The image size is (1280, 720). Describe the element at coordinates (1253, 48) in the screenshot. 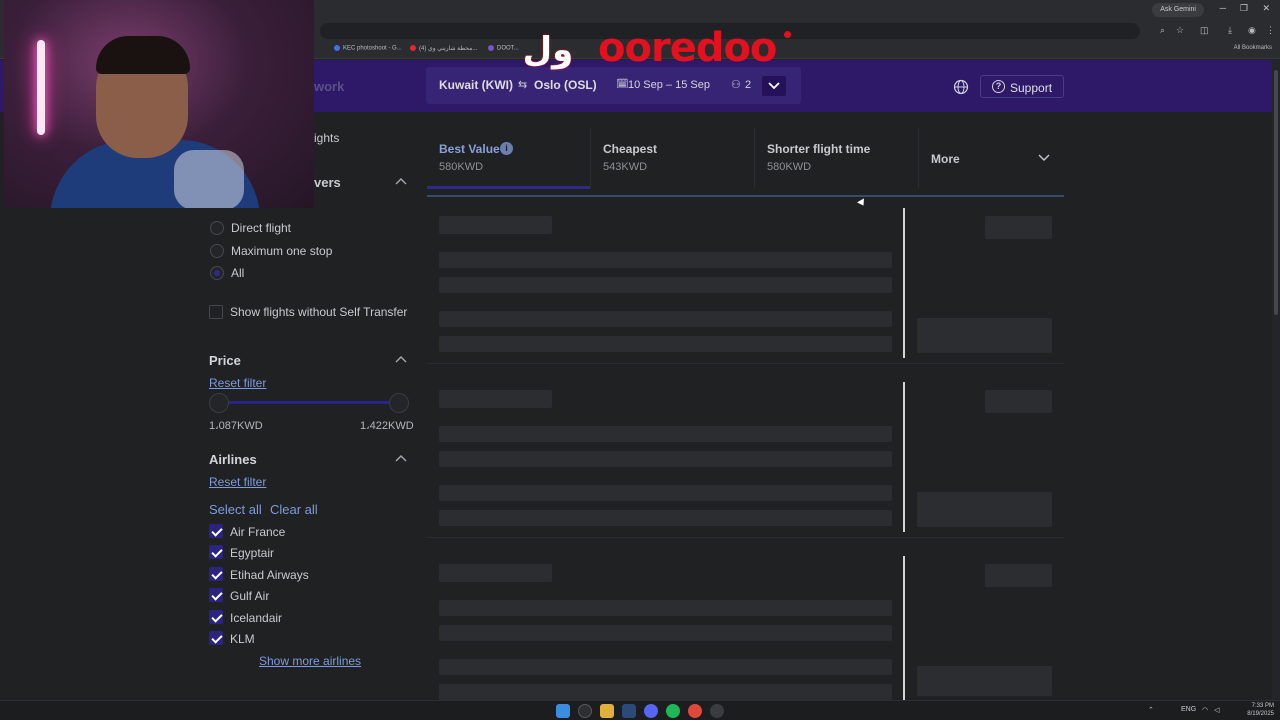

I see `all-bookmarks: All Bookmarks` at that location.